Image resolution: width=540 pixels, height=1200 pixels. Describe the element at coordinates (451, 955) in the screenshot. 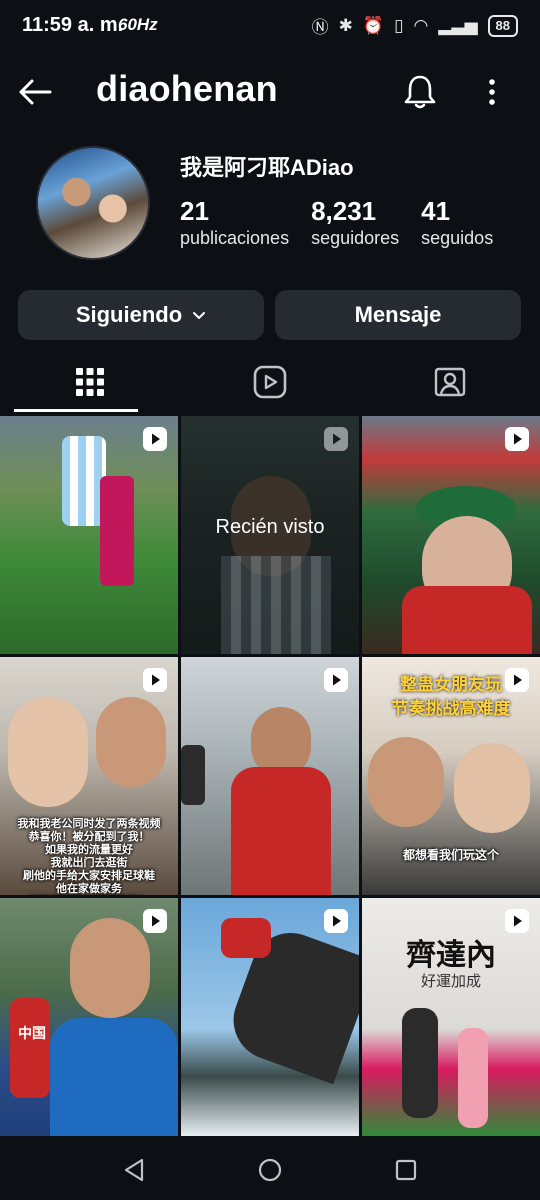

I see `post-title: 齊達內` at that location.